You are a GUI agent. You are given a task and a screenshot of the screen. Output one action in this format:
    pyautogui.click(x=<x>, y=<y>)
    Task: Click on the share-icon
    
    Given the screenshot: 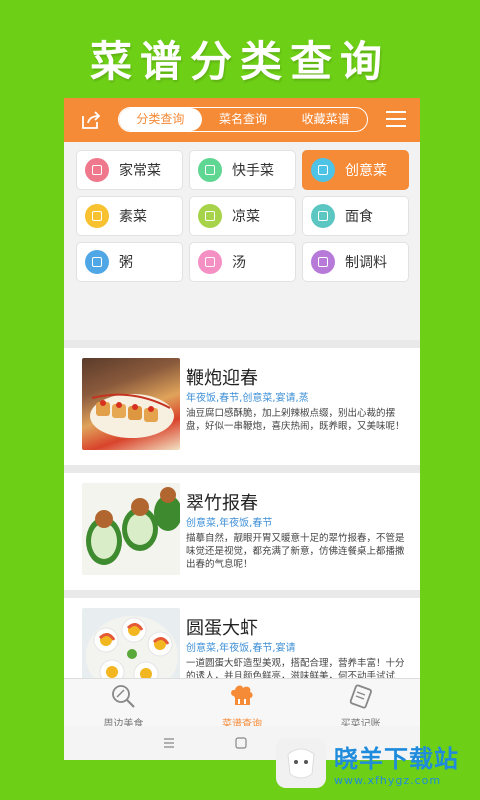 What is the action you would take?
    pyautogui.click(x=91, y=120)
    